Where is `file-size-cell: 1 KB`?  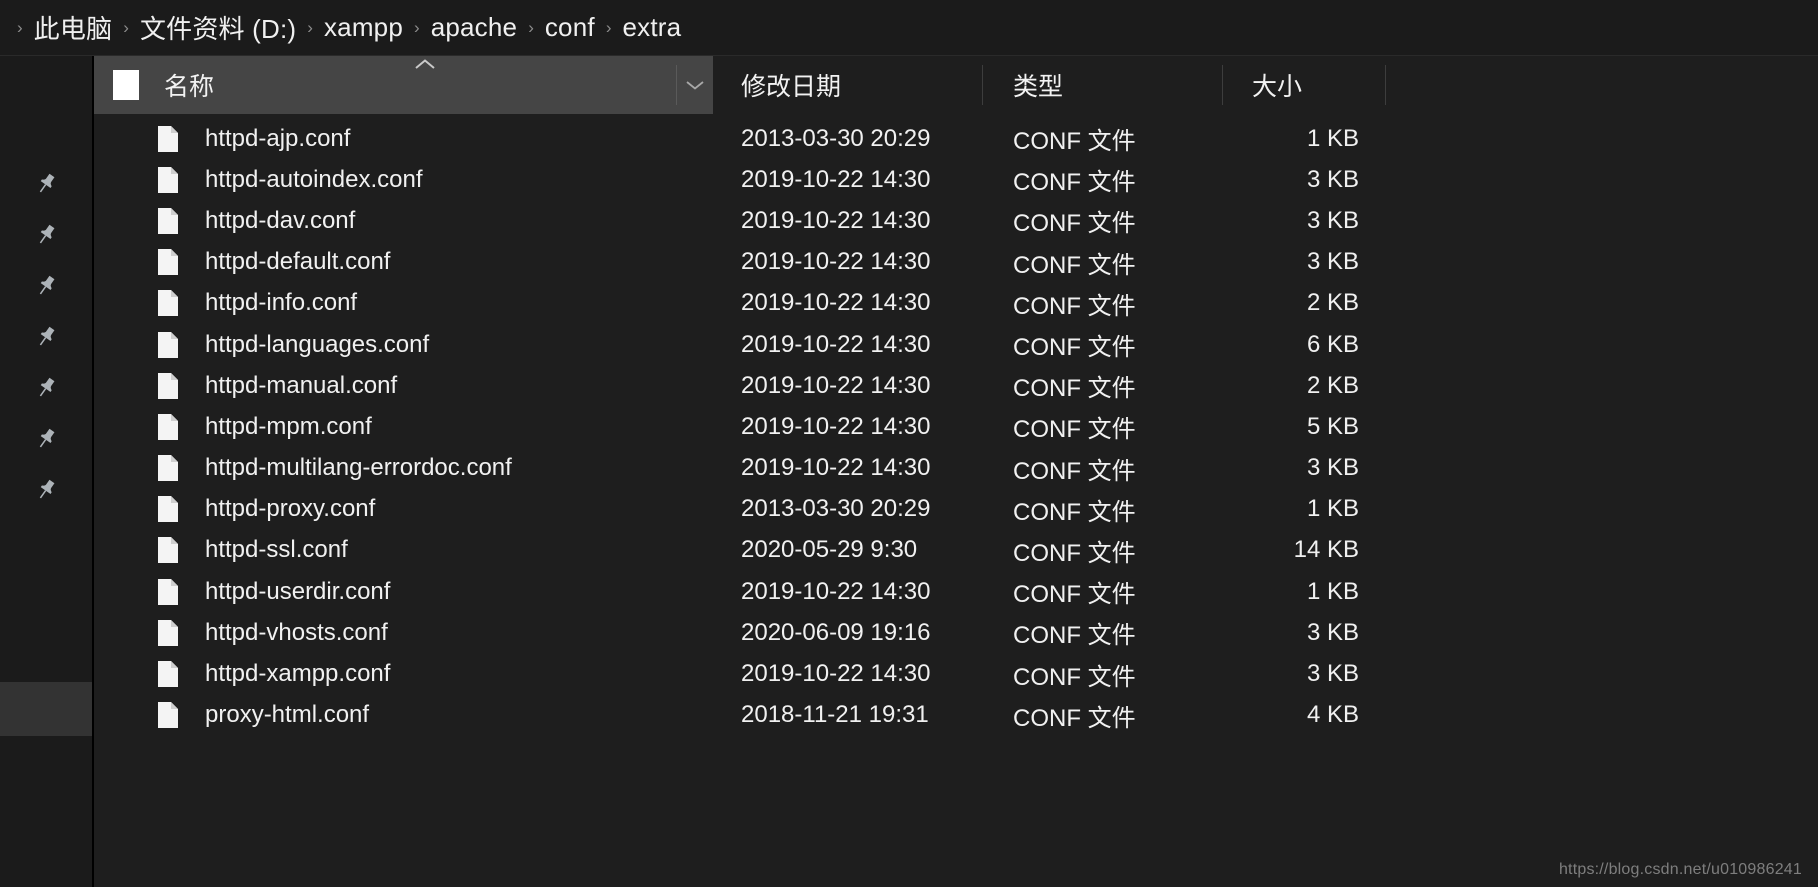 file-size-cell: 1 KB is located at coordinates (1304, 139).